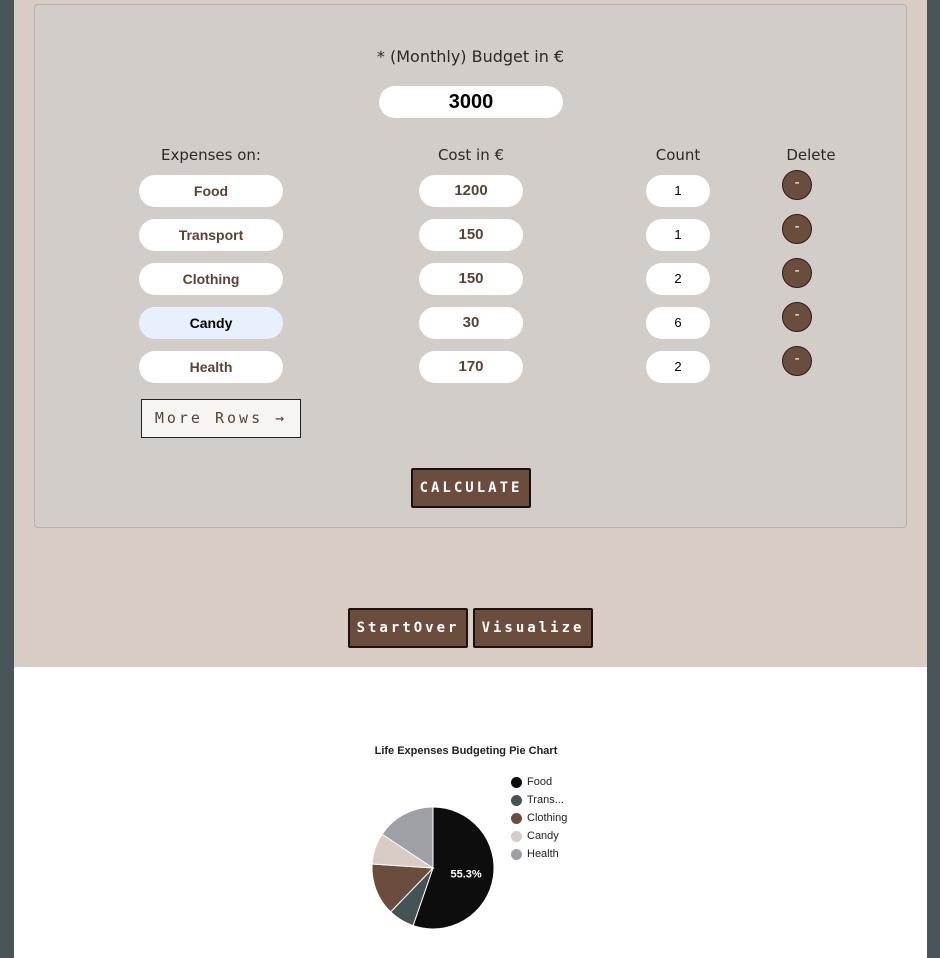  I want to click on expense-name-input: Health, so click(211, 367).